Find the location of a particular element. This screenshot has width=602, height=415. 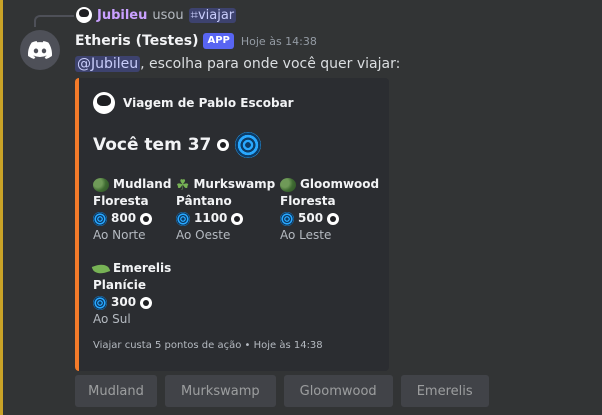

reply-username: Jubileu is located at coordinates (122, 15).